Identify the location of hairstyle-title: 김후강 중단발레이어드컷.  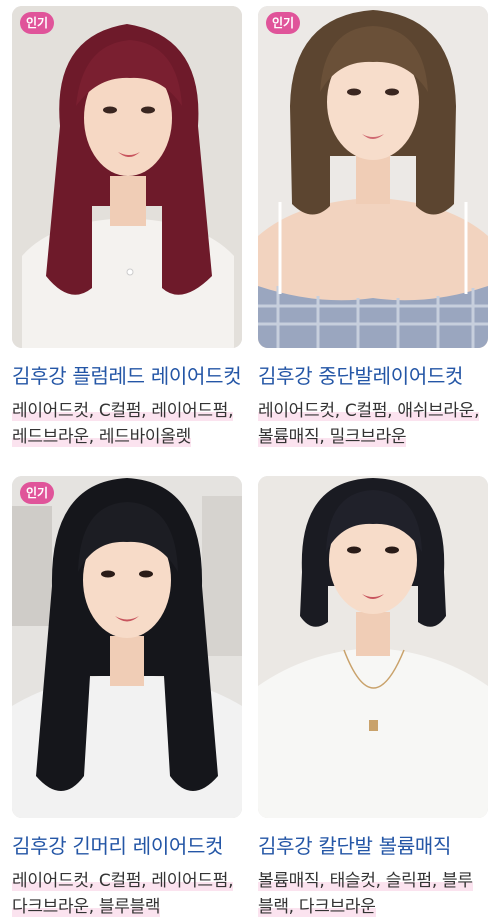
(373, 376).